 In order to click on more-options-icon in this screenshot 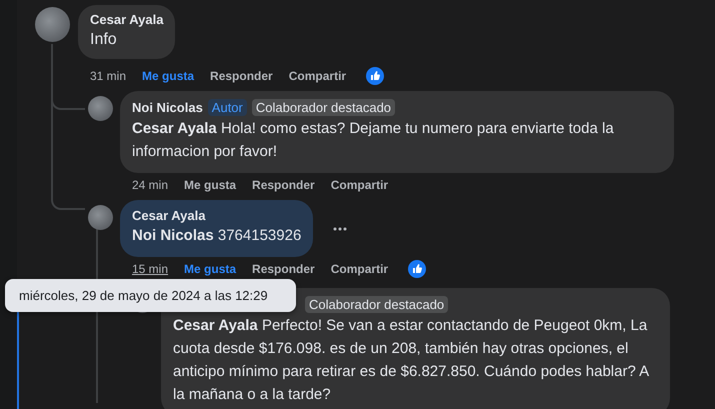, I will do `click(340, 228)`.